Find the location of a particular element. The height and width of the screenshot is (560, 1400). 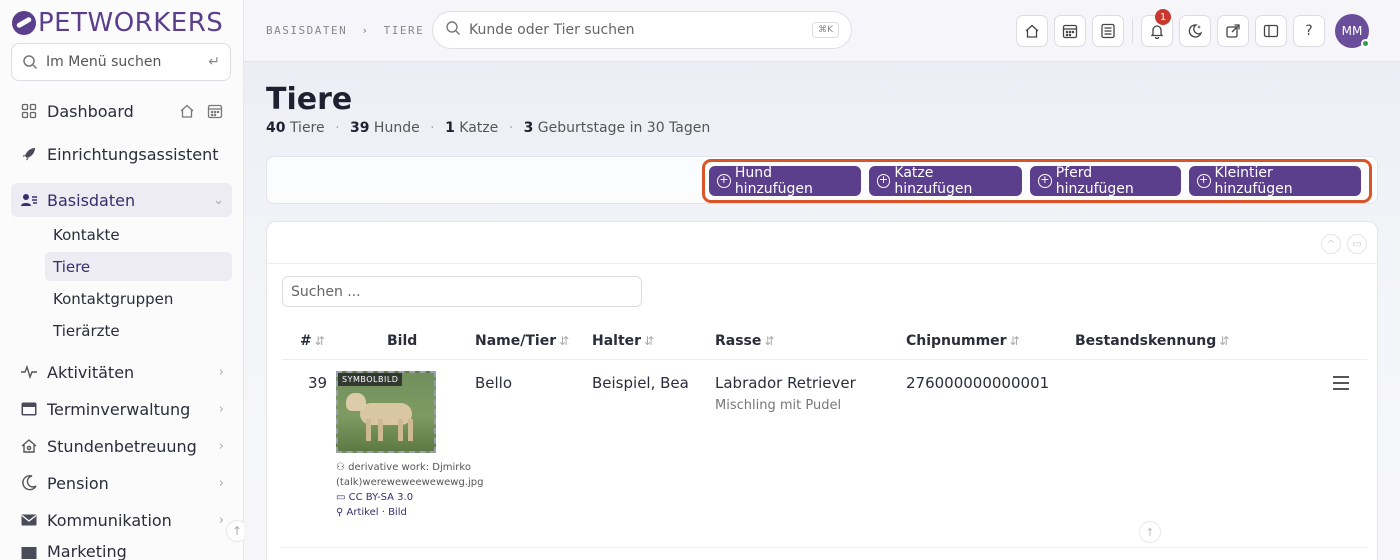

home-button is located at coordinates (1032, 31).